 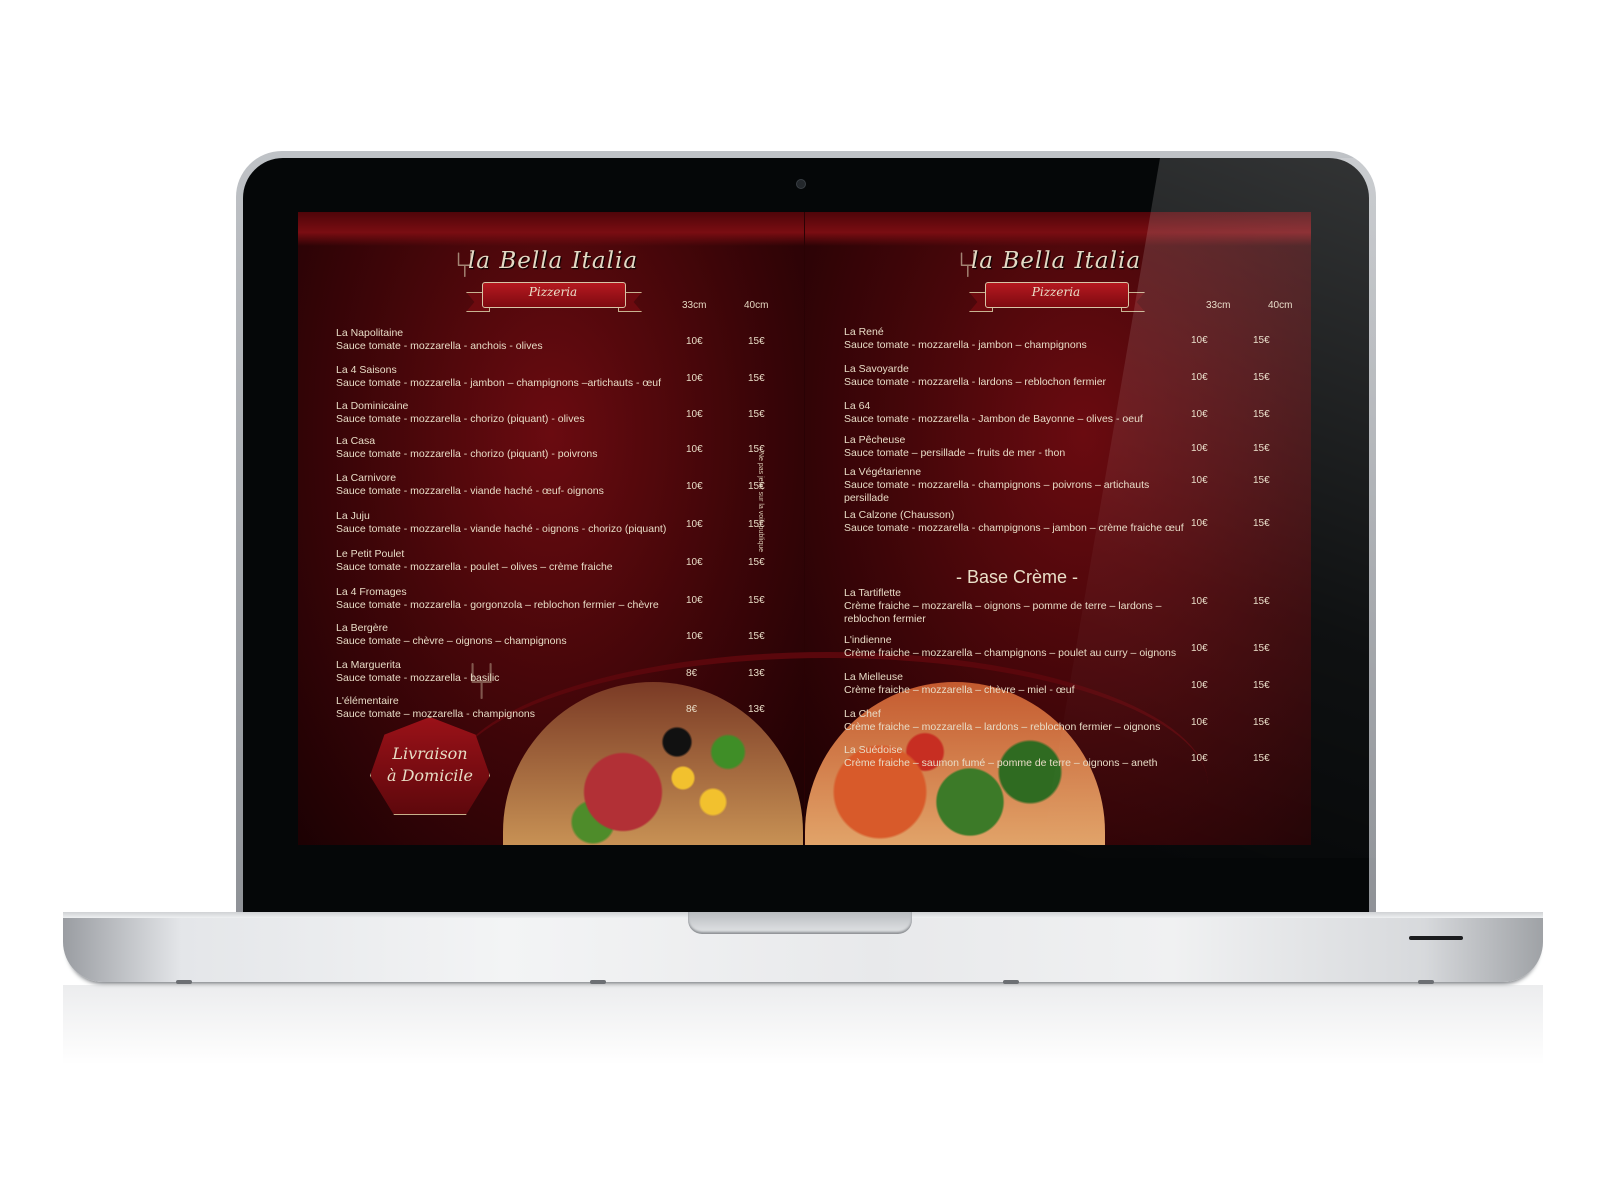 I want to click on logo-right: ⑂ la Bella Italia Pizzeria, so click(x=1054, y=282).